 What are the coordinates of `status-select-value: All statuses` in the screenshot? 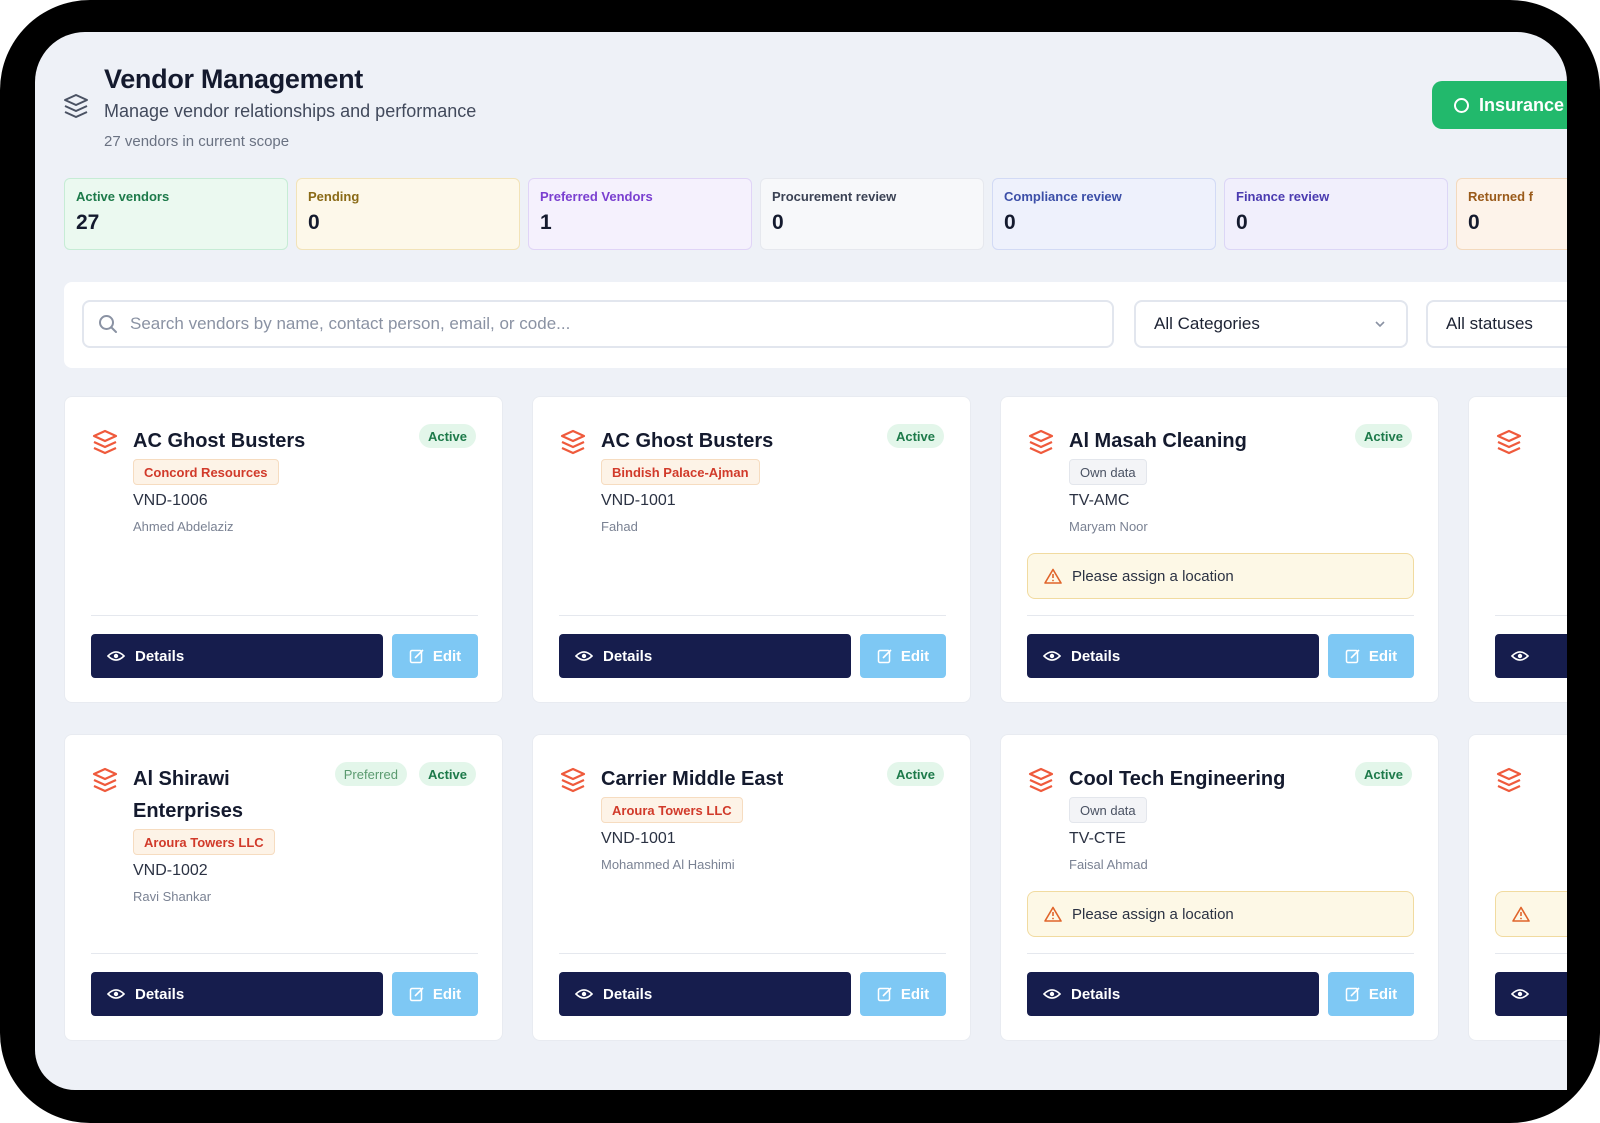 It's located at (1489, 323).